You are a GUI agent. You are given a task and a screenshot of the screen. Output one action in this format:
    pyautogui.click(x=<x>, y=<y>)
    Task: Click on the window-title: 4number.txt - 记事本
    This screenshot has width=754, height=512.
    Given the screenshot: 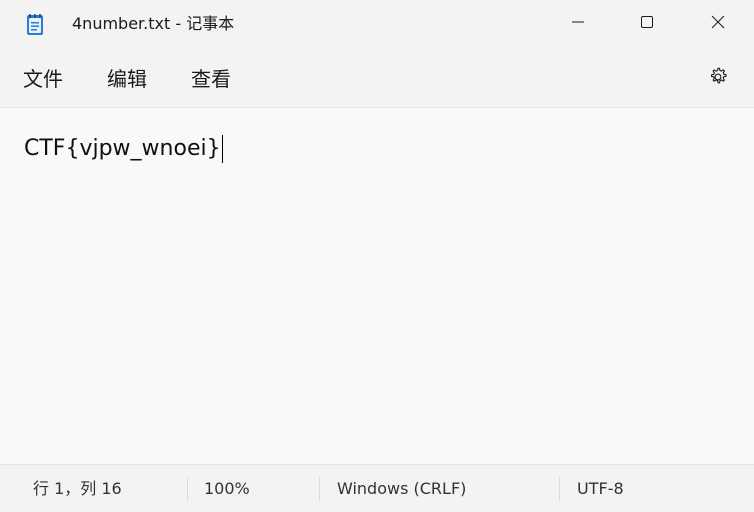 What is the action you would take?
    pyautogui.click(x=153, y=23)
    